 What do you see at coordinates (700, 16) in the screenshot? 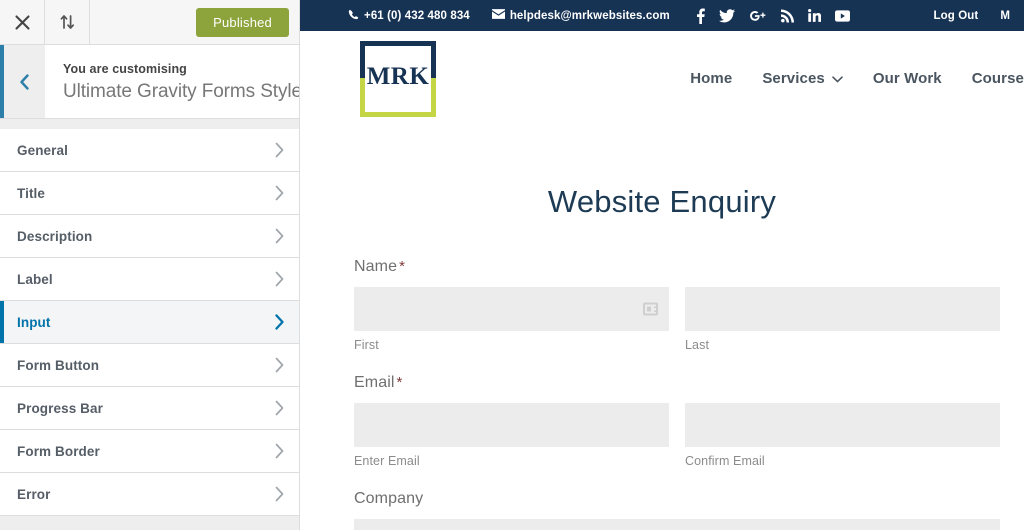
I see `facebook-icon` at bounding box center [700, 16].